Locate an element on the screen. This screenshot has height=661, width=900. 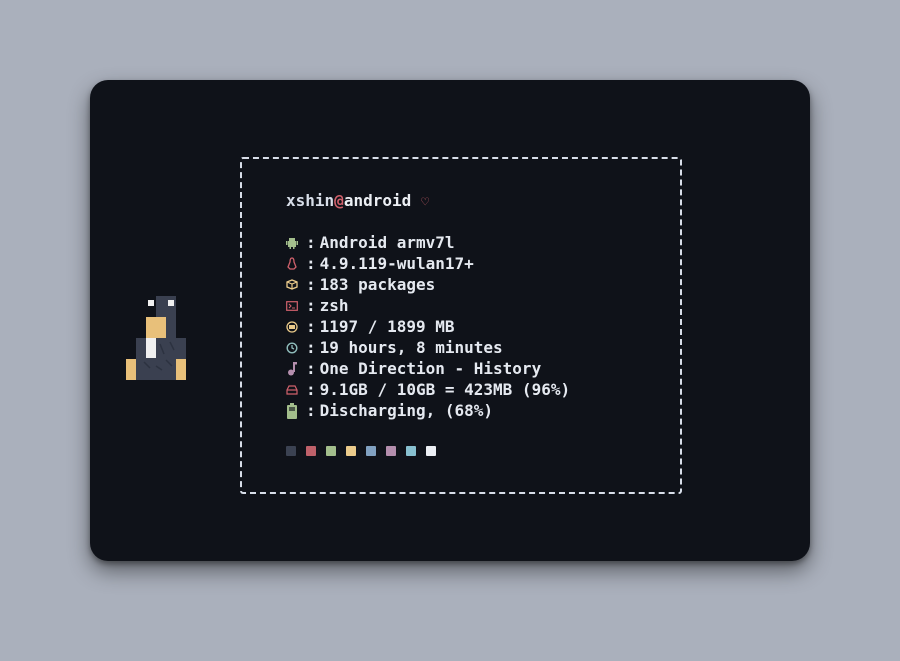
memory-icon is located at coordinates (292, 327).